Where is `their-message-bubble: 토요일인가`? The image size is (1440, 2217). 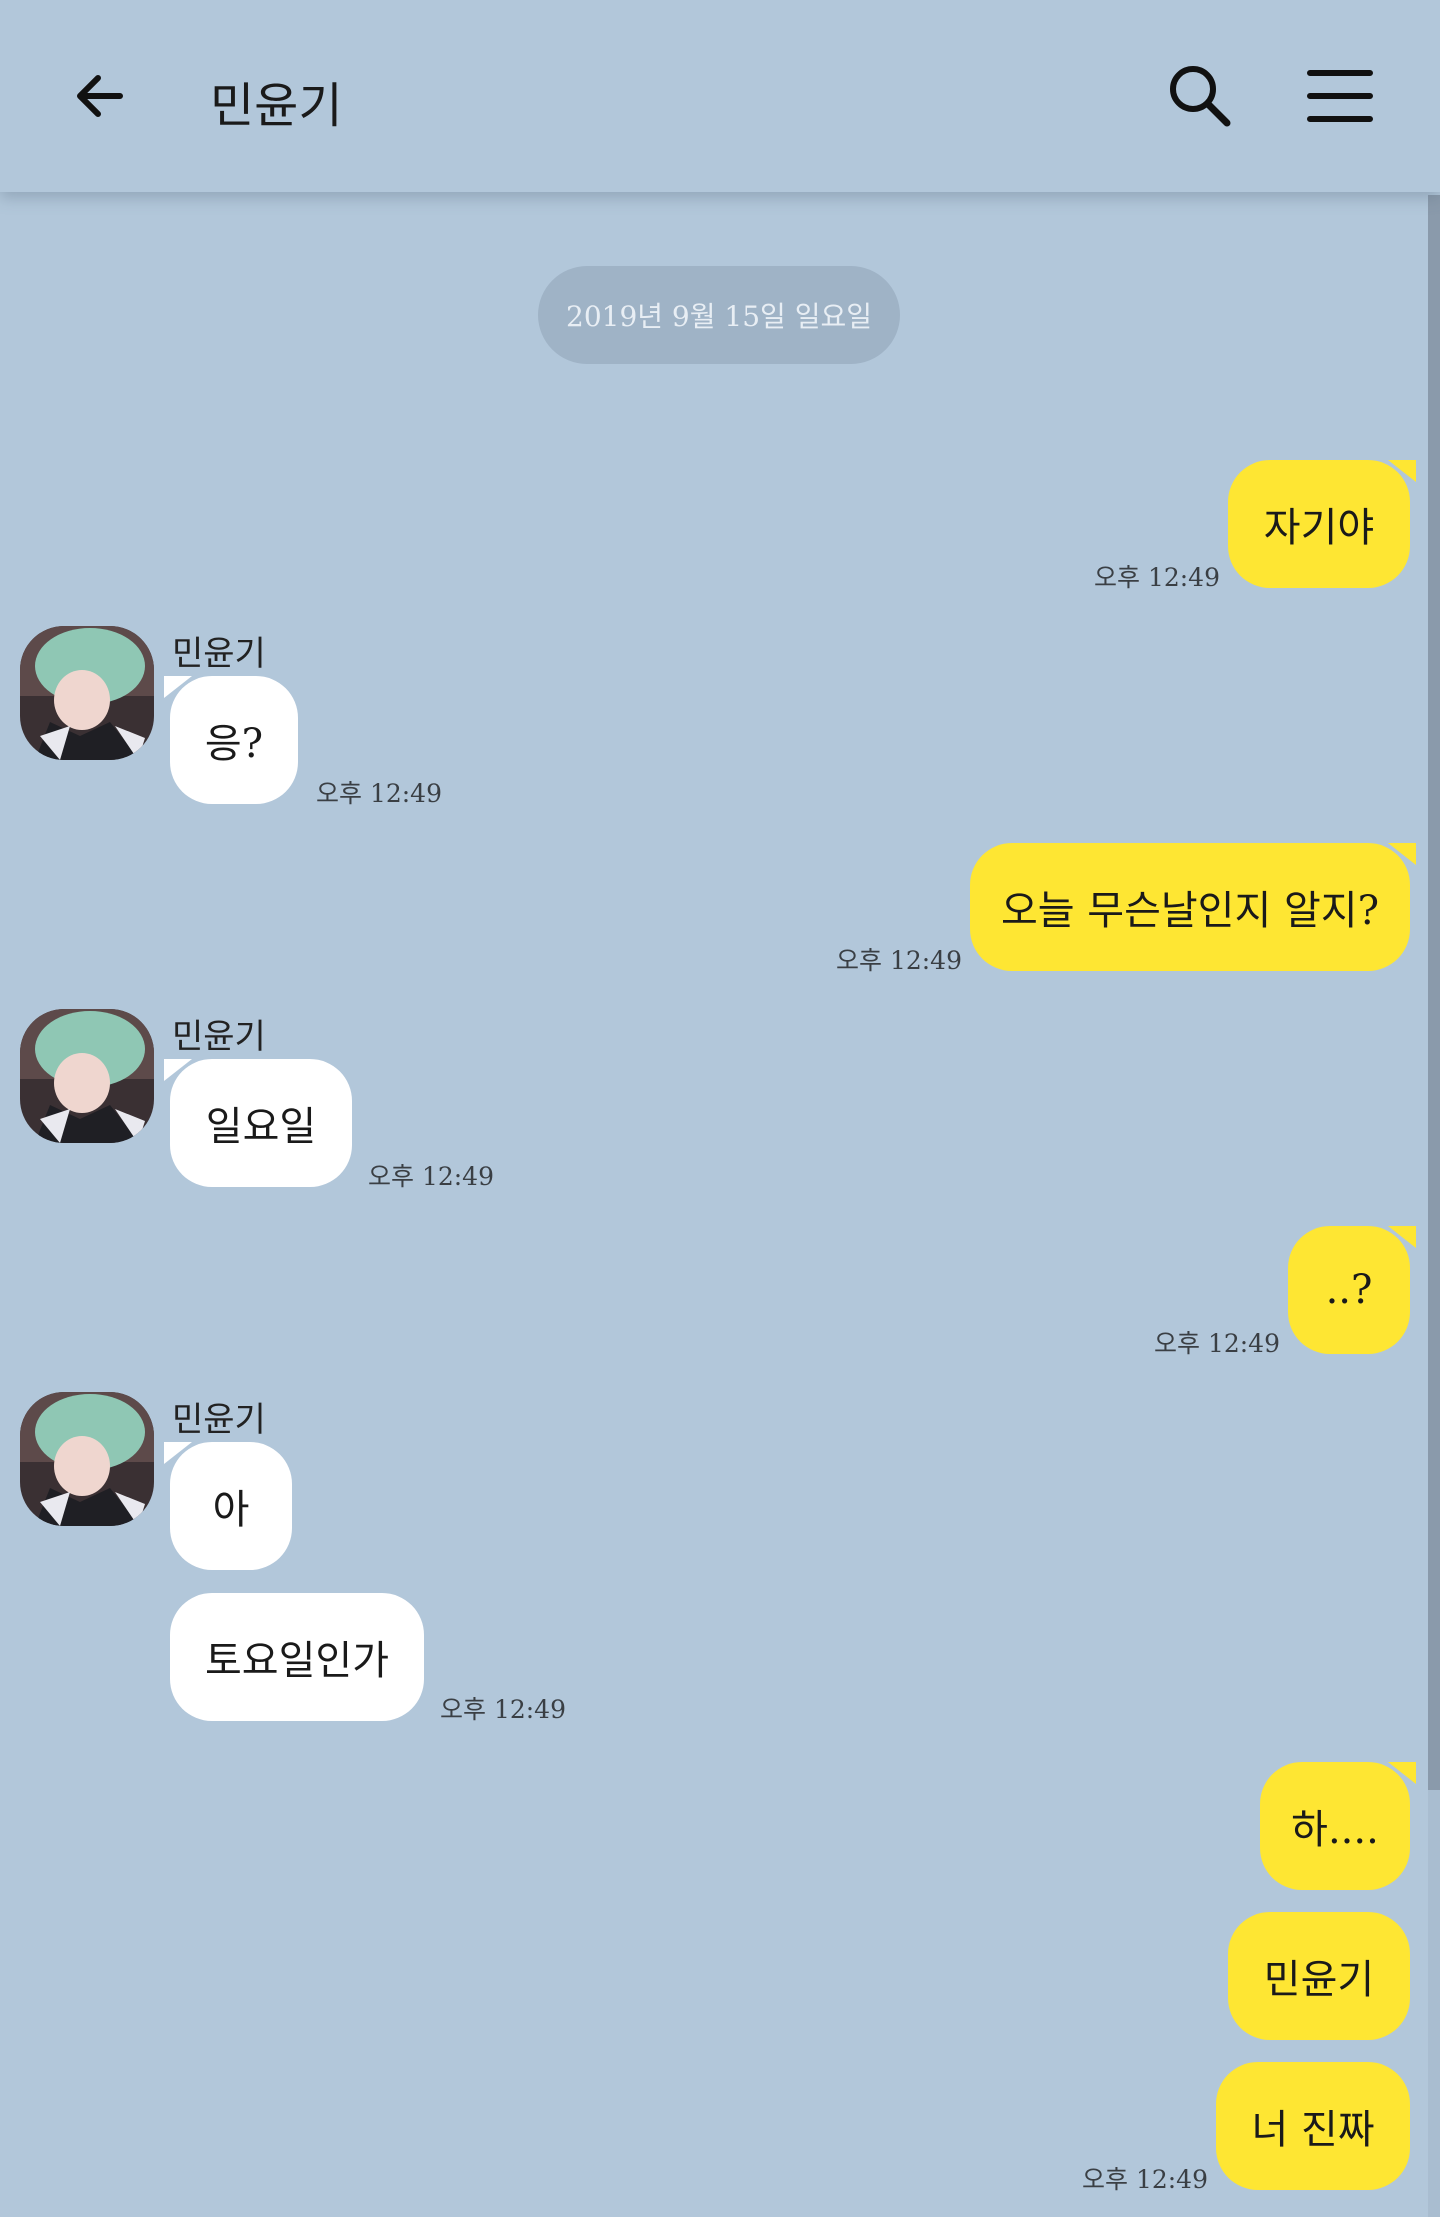
their-message-bubble: 토요일인가 is located at coordinates (297, 1657).